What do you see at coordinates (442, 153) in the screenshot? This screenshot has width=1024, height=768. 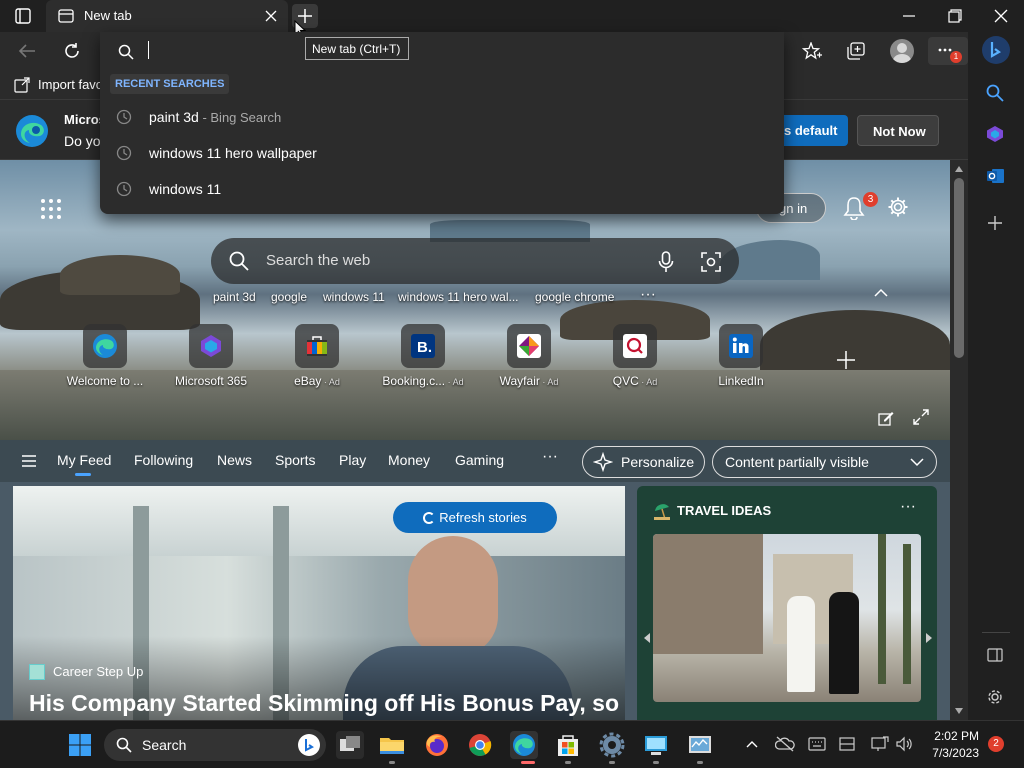 I see `recent-search-item: windows 11 hero wallpaper` at bounding box center [442, 153].